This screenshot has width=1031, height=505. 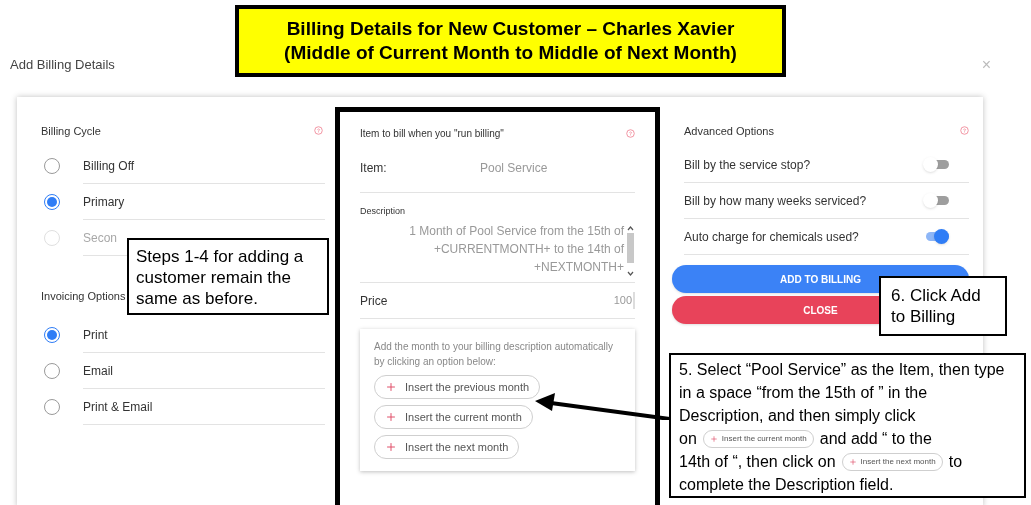 I want to click on callout-text: 14th of “, then click on, so click(x=757, y=462).